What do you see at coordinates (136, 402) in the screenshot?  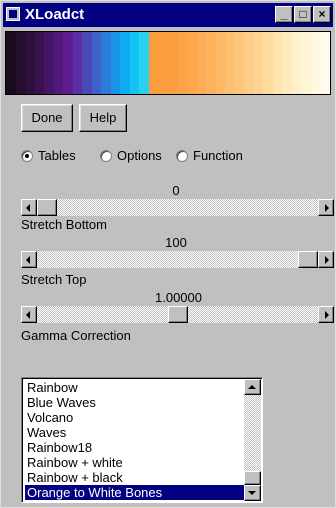 I see `list-item: Blue Waves` at bounding box center [136, 402].